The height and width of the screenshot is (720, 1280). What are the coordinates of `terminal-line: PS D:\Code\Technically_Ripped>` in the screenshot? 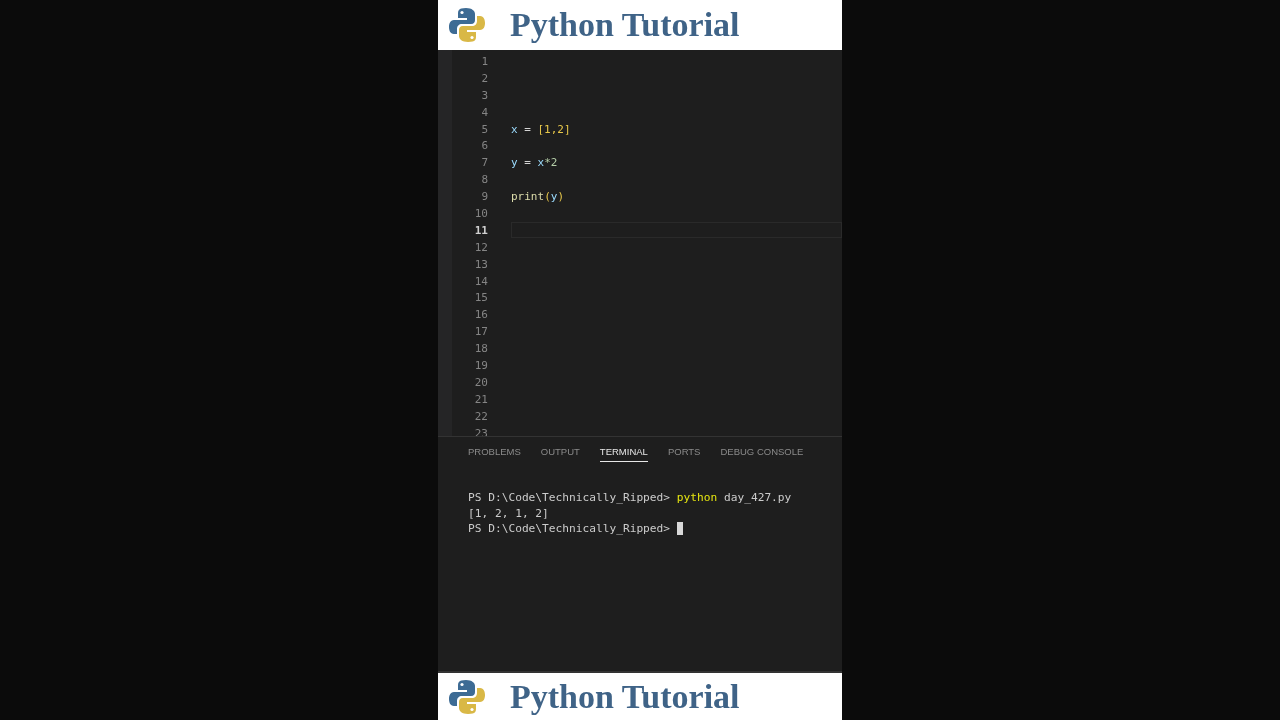 It's located at (570, 529).